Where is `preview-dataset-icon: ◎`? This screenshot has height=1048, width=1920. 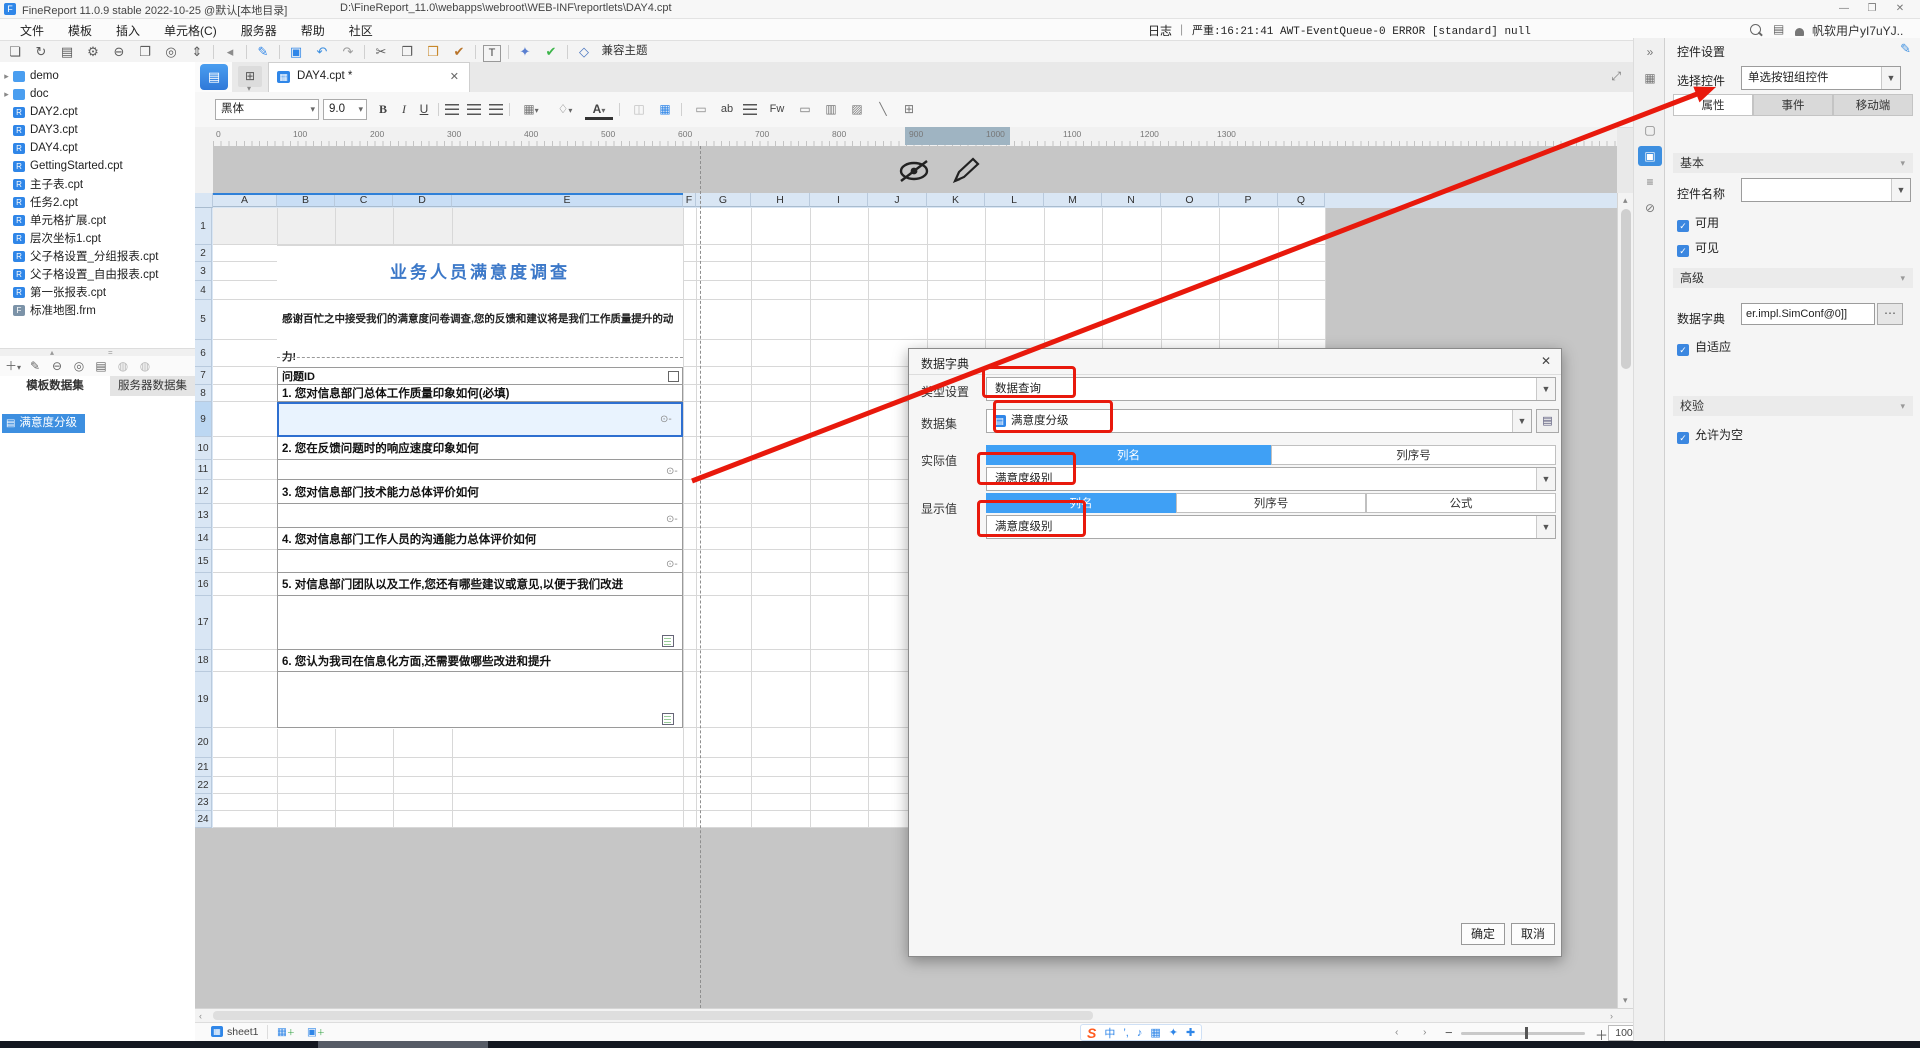 preview-dataset-icon: ◎ is located at coordinates (79, 366).